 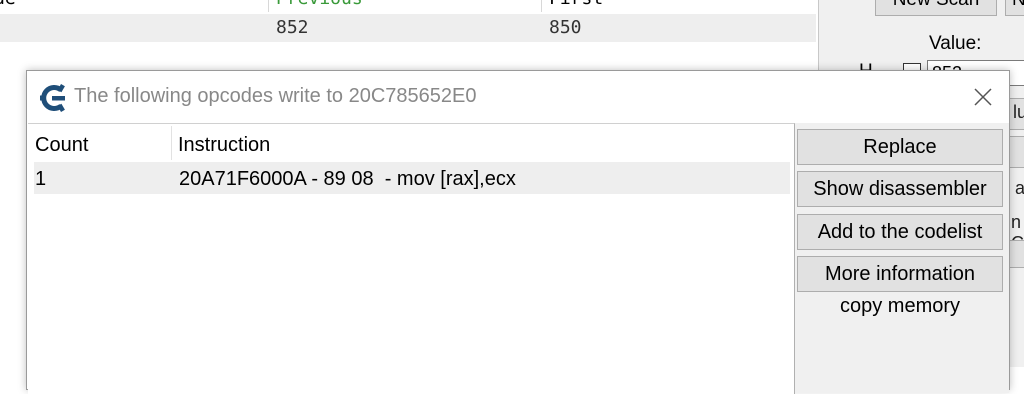 What do you see at coordinates (292, 27) in the screenshot?
I see `row-previous-value: 852` at bounding box center [292, 27].